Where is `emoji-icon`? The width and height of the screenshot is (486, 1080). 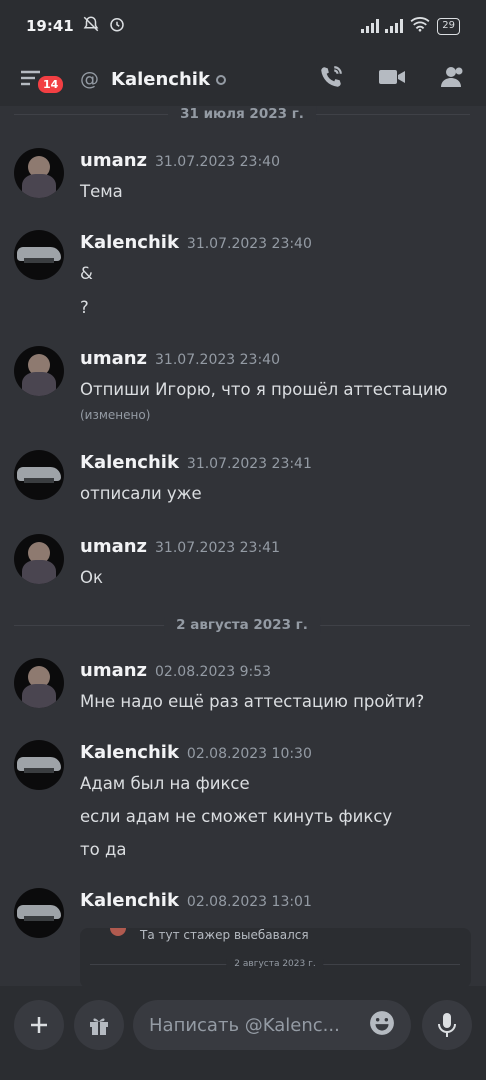 emoji-icon is located at coordinates (382, 1023).